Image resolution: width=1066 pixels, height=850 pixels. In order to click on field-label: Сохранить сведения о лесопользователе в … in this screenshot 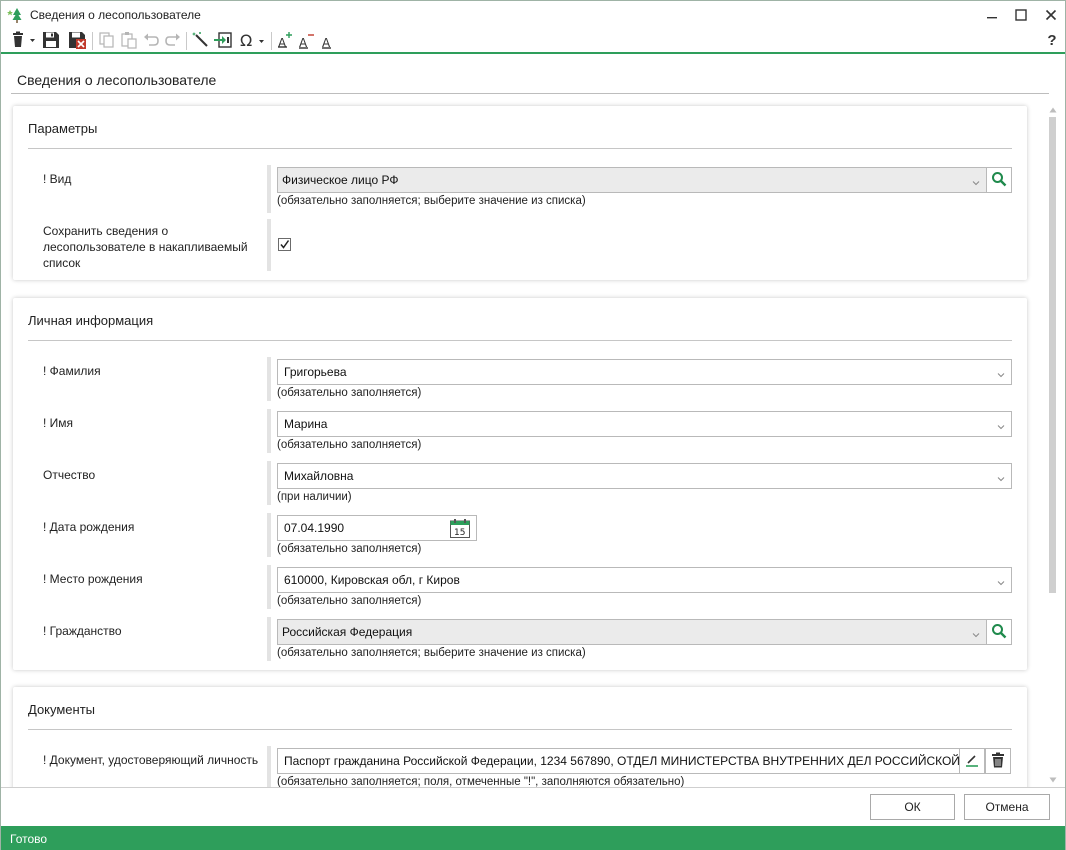, I will do `click(145, 247)`.